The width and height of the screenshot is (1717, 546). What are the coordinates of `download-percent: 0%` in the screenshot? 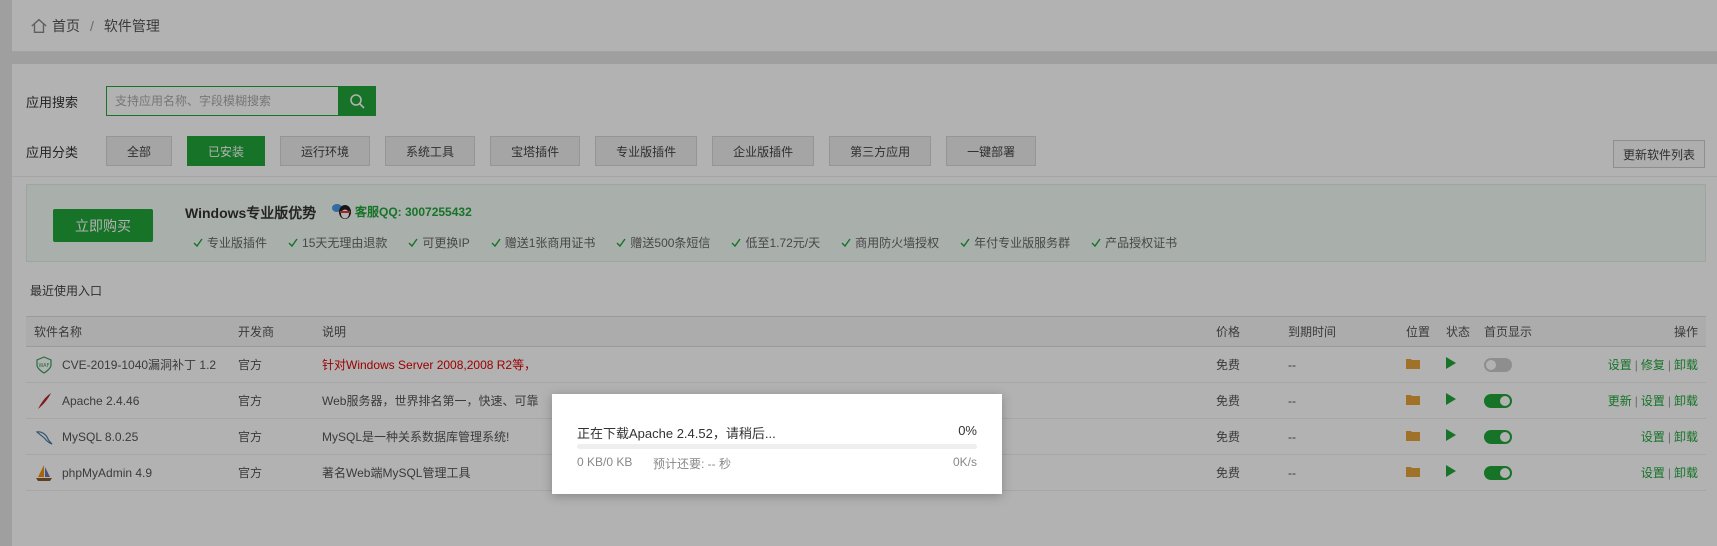 It's located at (967, 430).